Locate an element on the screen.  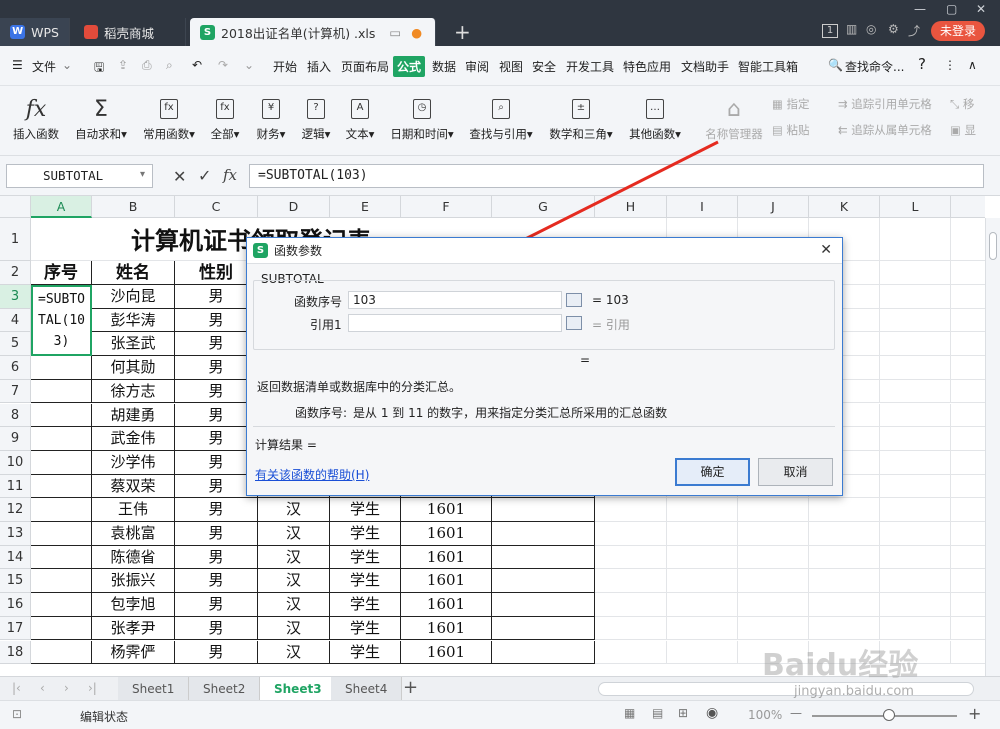
confirm-entry-icon: ✓ is located at coordinates (204, 175).